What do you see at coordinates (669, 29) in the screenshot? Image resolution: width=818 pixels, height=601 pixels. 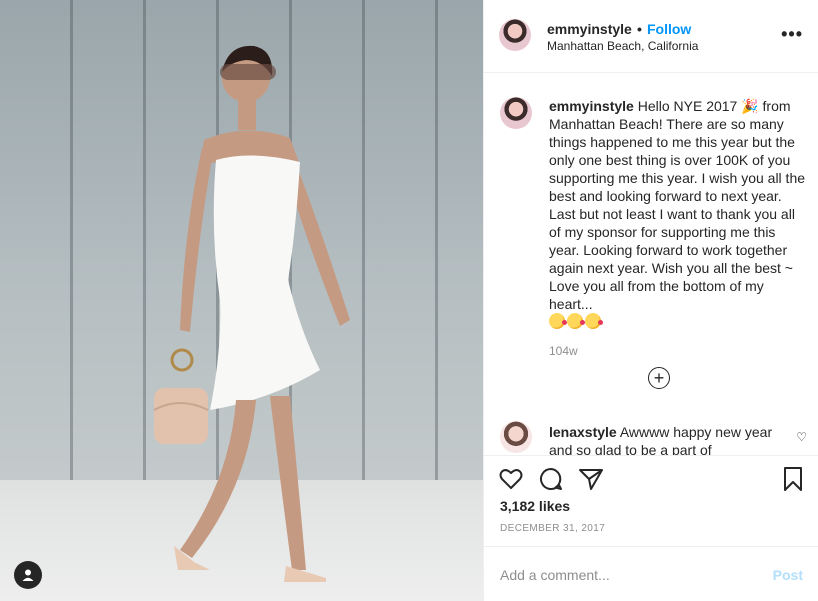 I see `follow-button: Follow` at bounding box center [669, 29].